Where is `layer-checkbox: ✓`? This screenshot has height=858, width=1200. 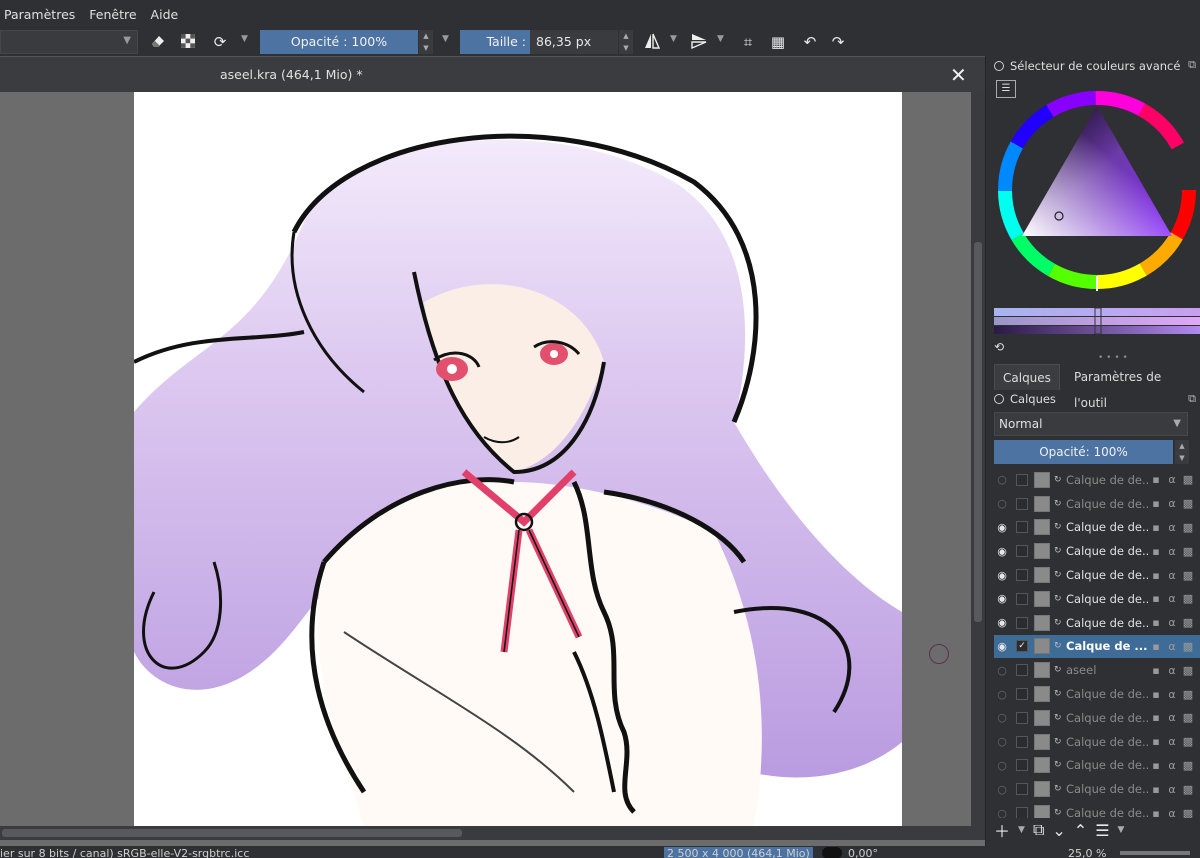 layer-checkbox: ✓ is located at coordinates (1022, 646).